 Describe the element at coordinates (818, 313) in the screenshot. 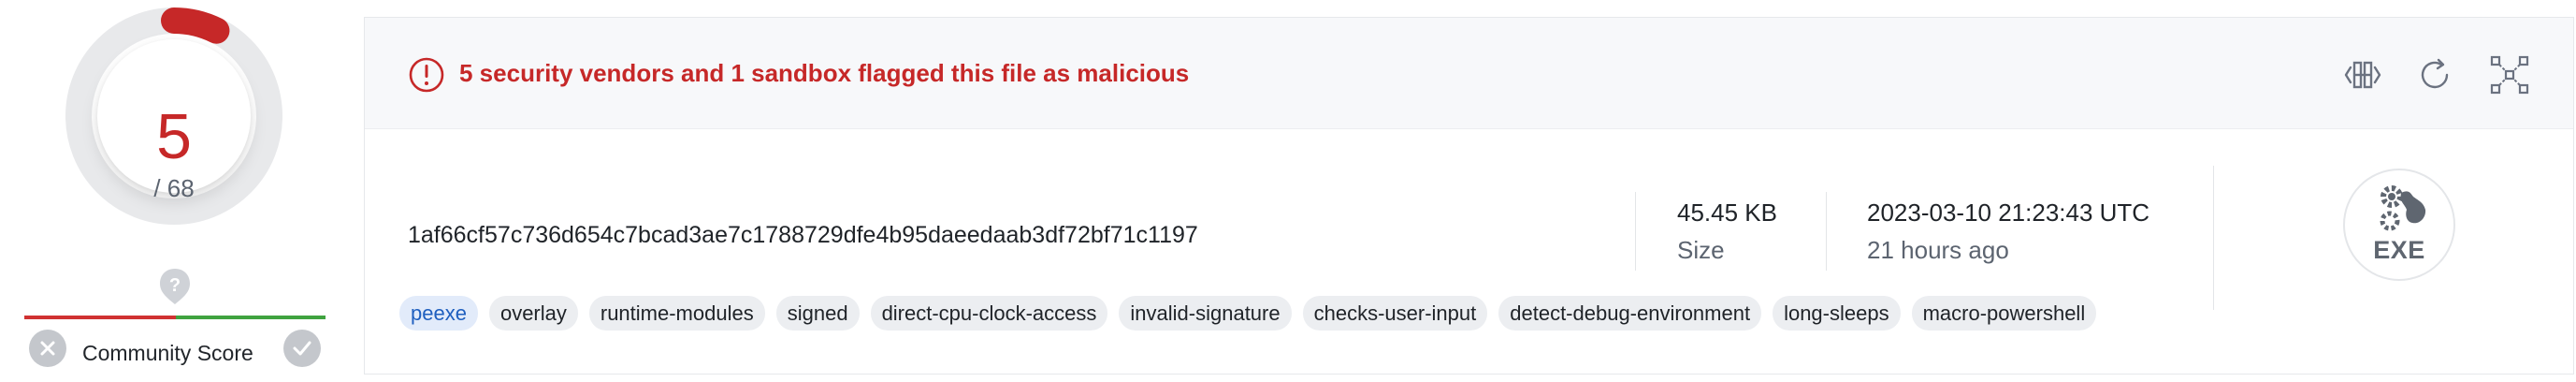

I see `tag-signed: signed` at that location.